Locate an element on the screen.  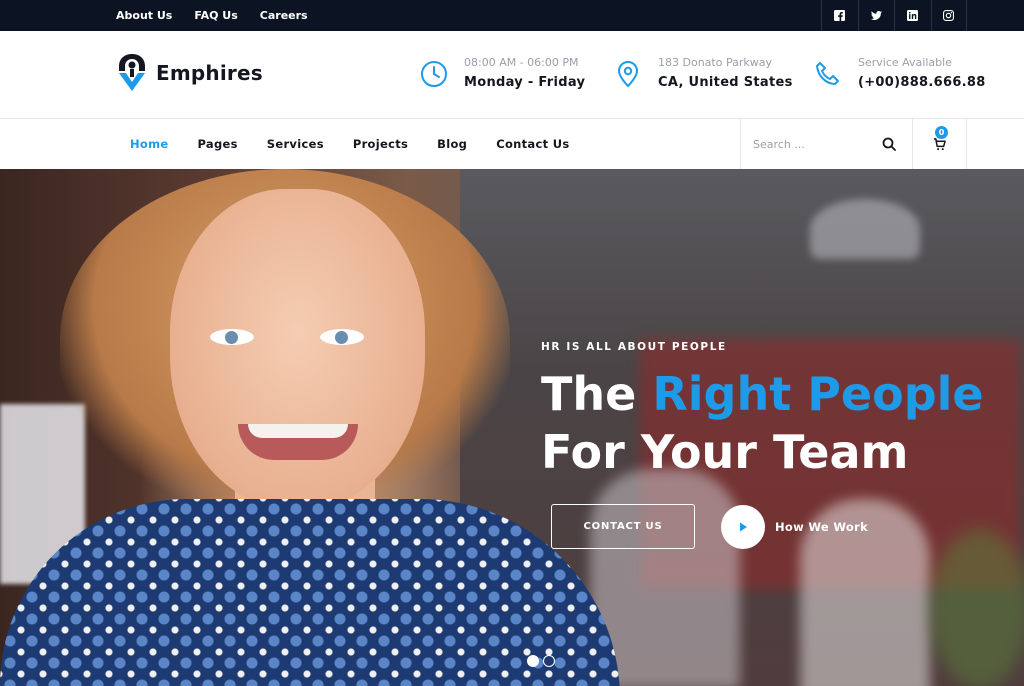
address-info: 183 Donato Parkway CA, United States is located at coordinates (703, 73).